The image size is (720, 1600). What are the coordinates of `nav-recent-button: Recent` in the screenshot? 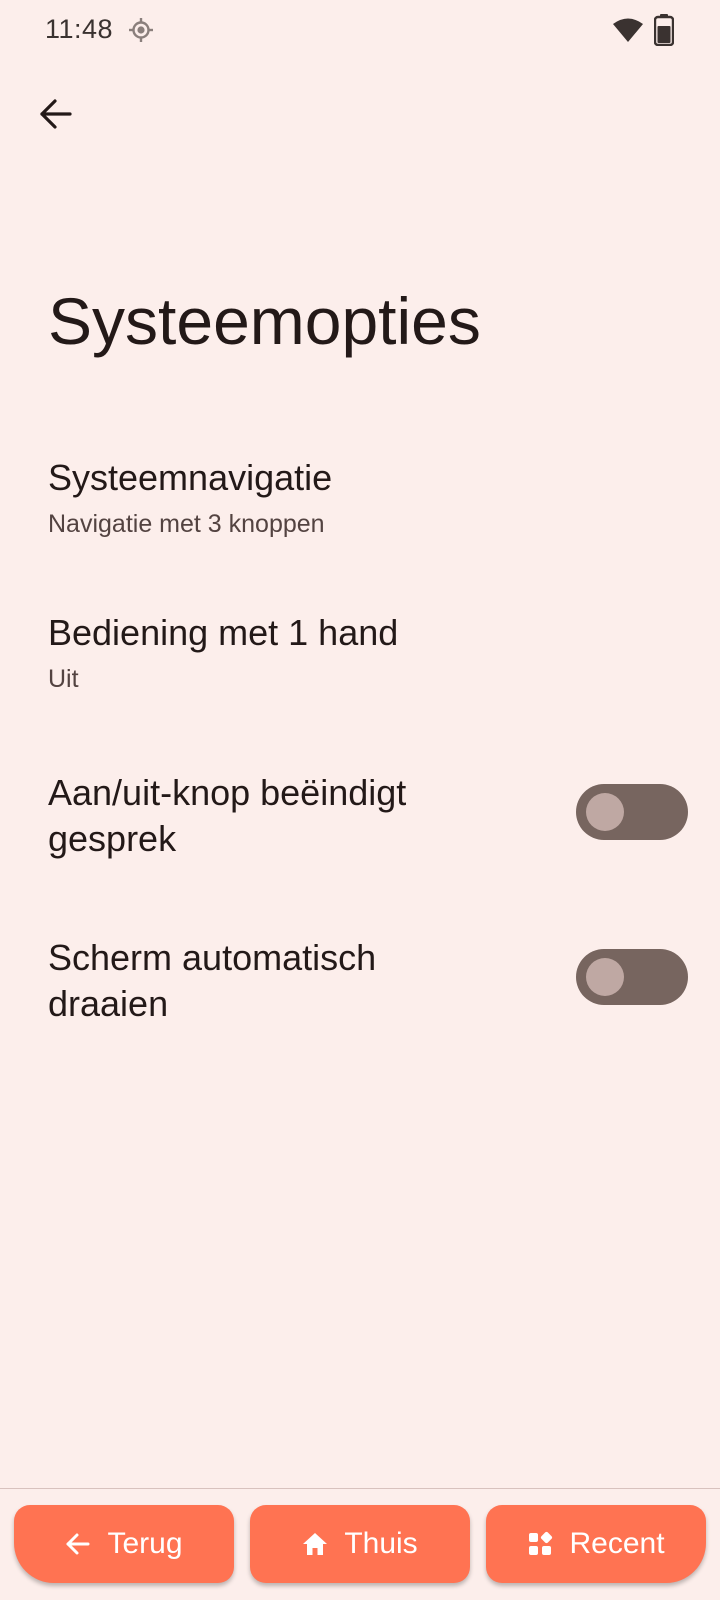 It's located at (596, 1544).